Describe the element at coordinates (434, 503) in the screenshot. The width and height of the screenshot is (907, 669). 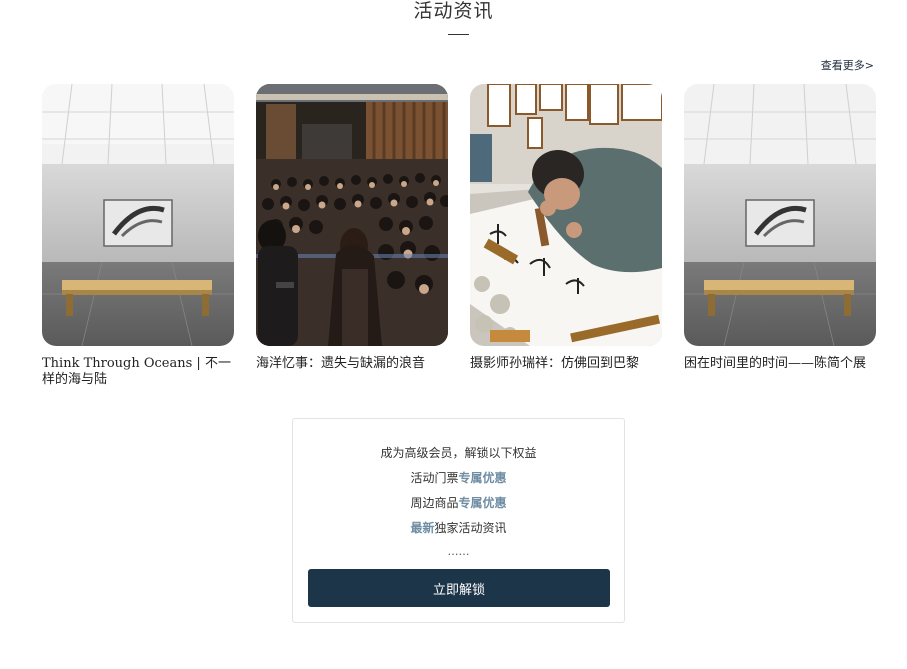
I see `benefit-text: 周边商品` at that location.